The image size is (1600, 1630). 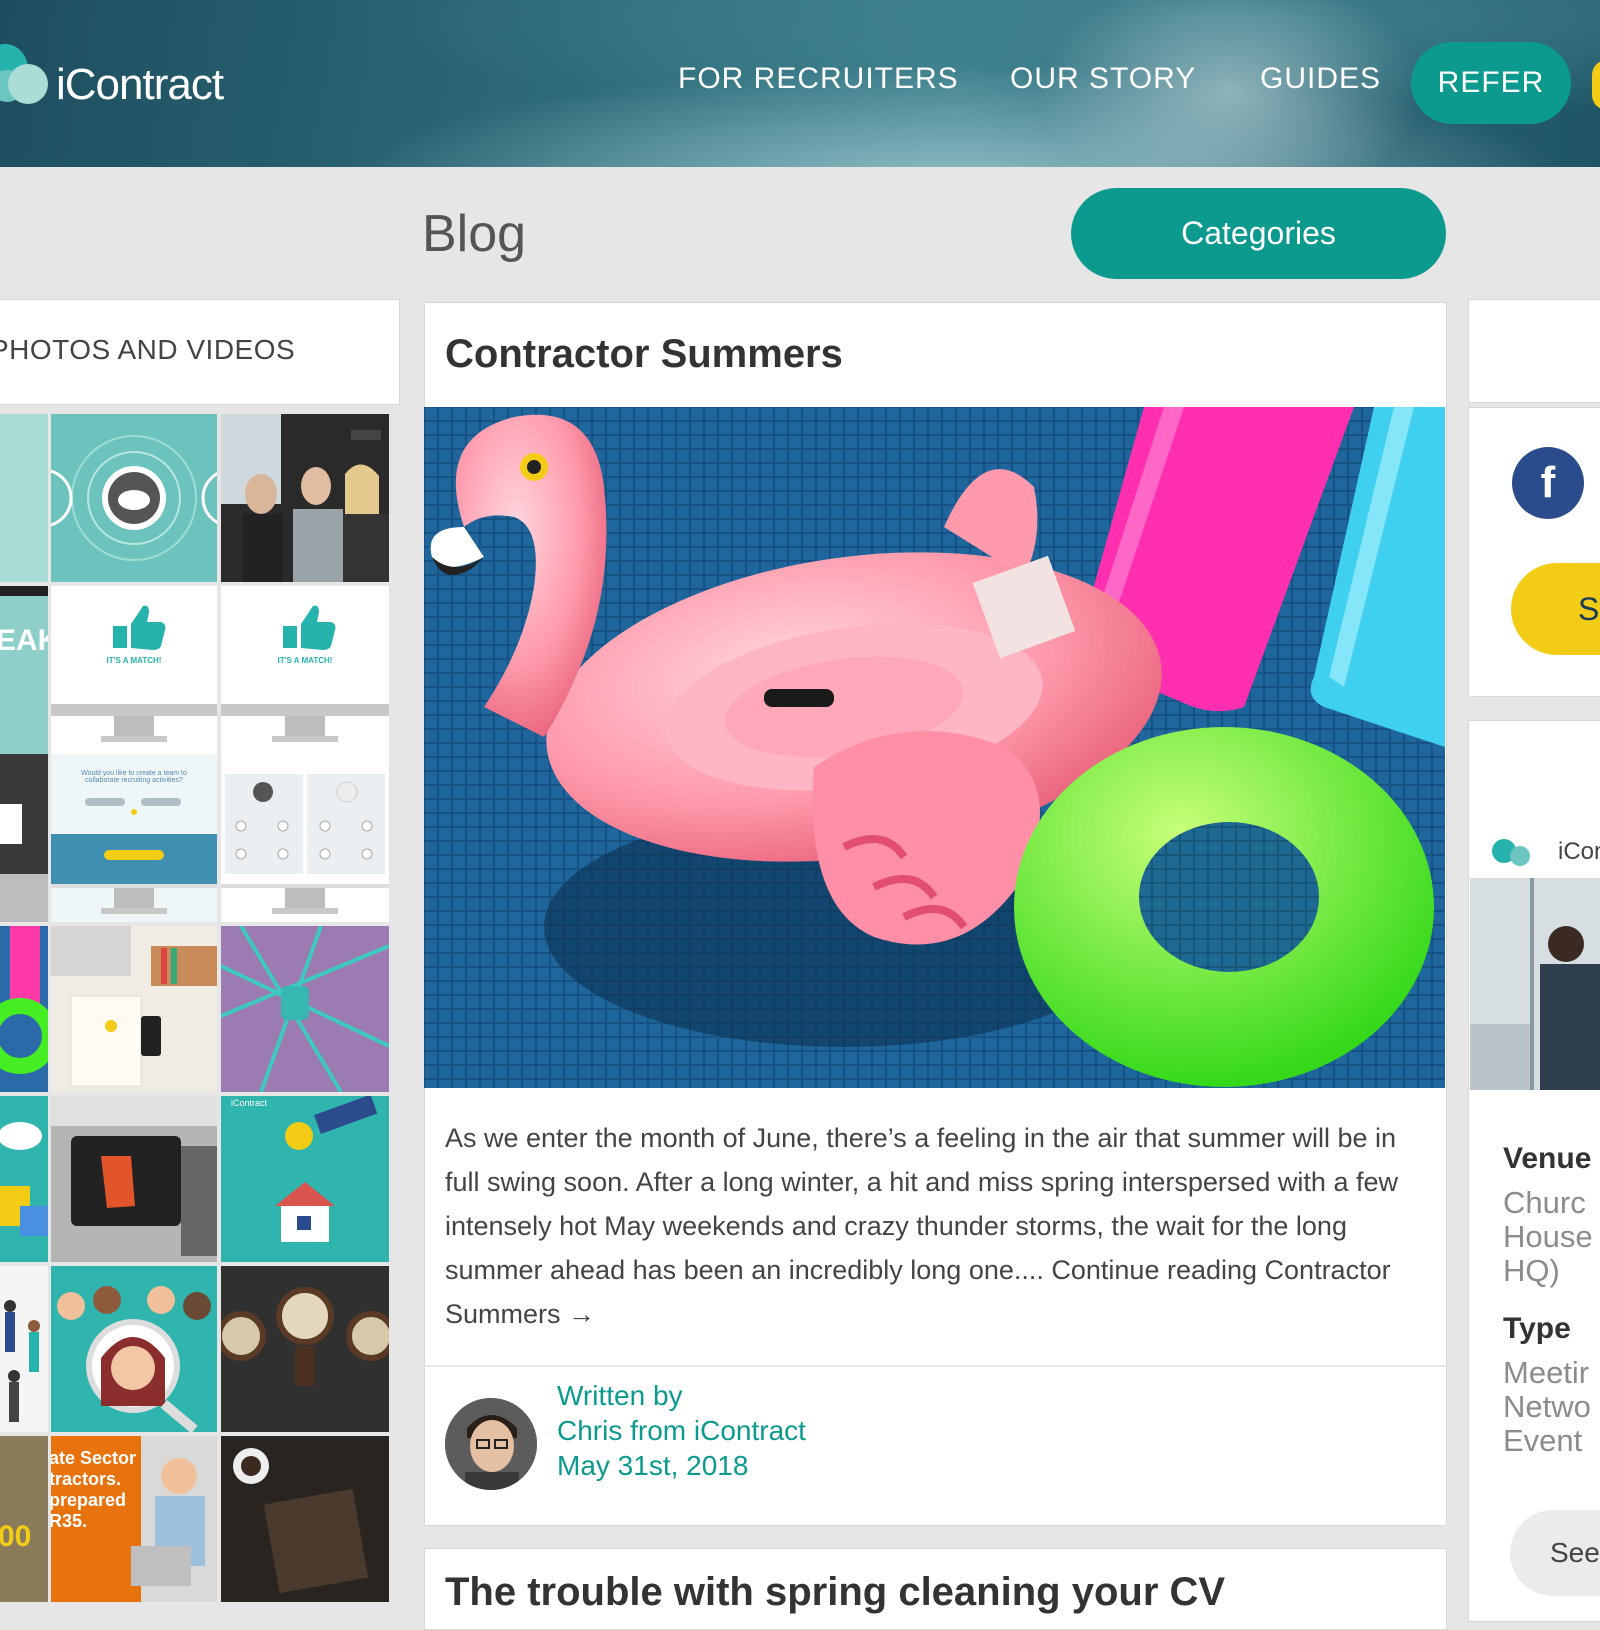 What do you see at coordinates (134, 1359) in the screenshot?
I see `recruiter-search-illustration` at bounding box center [134, 1359].